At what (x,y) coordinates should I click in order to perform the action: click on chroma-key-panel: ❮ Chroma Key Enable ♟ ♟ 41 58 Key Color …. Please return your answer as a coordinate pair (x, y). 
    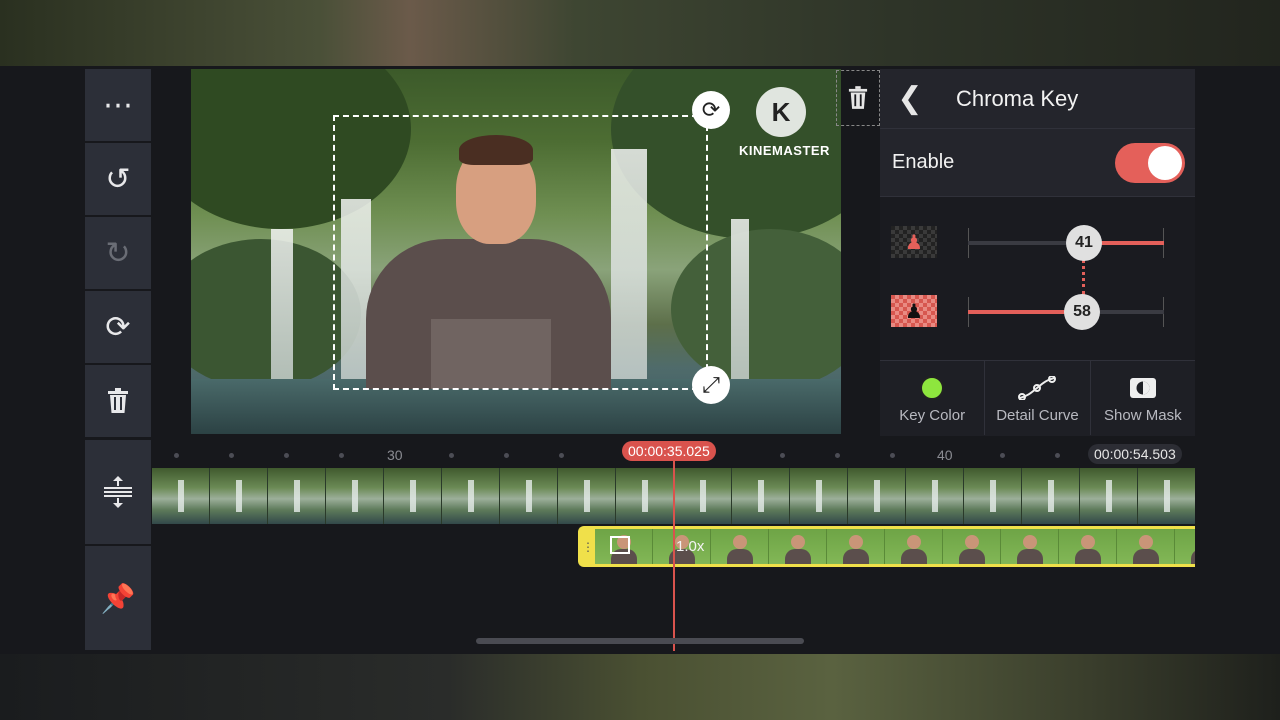
    Looking at the image, I should click on (1037, 252).